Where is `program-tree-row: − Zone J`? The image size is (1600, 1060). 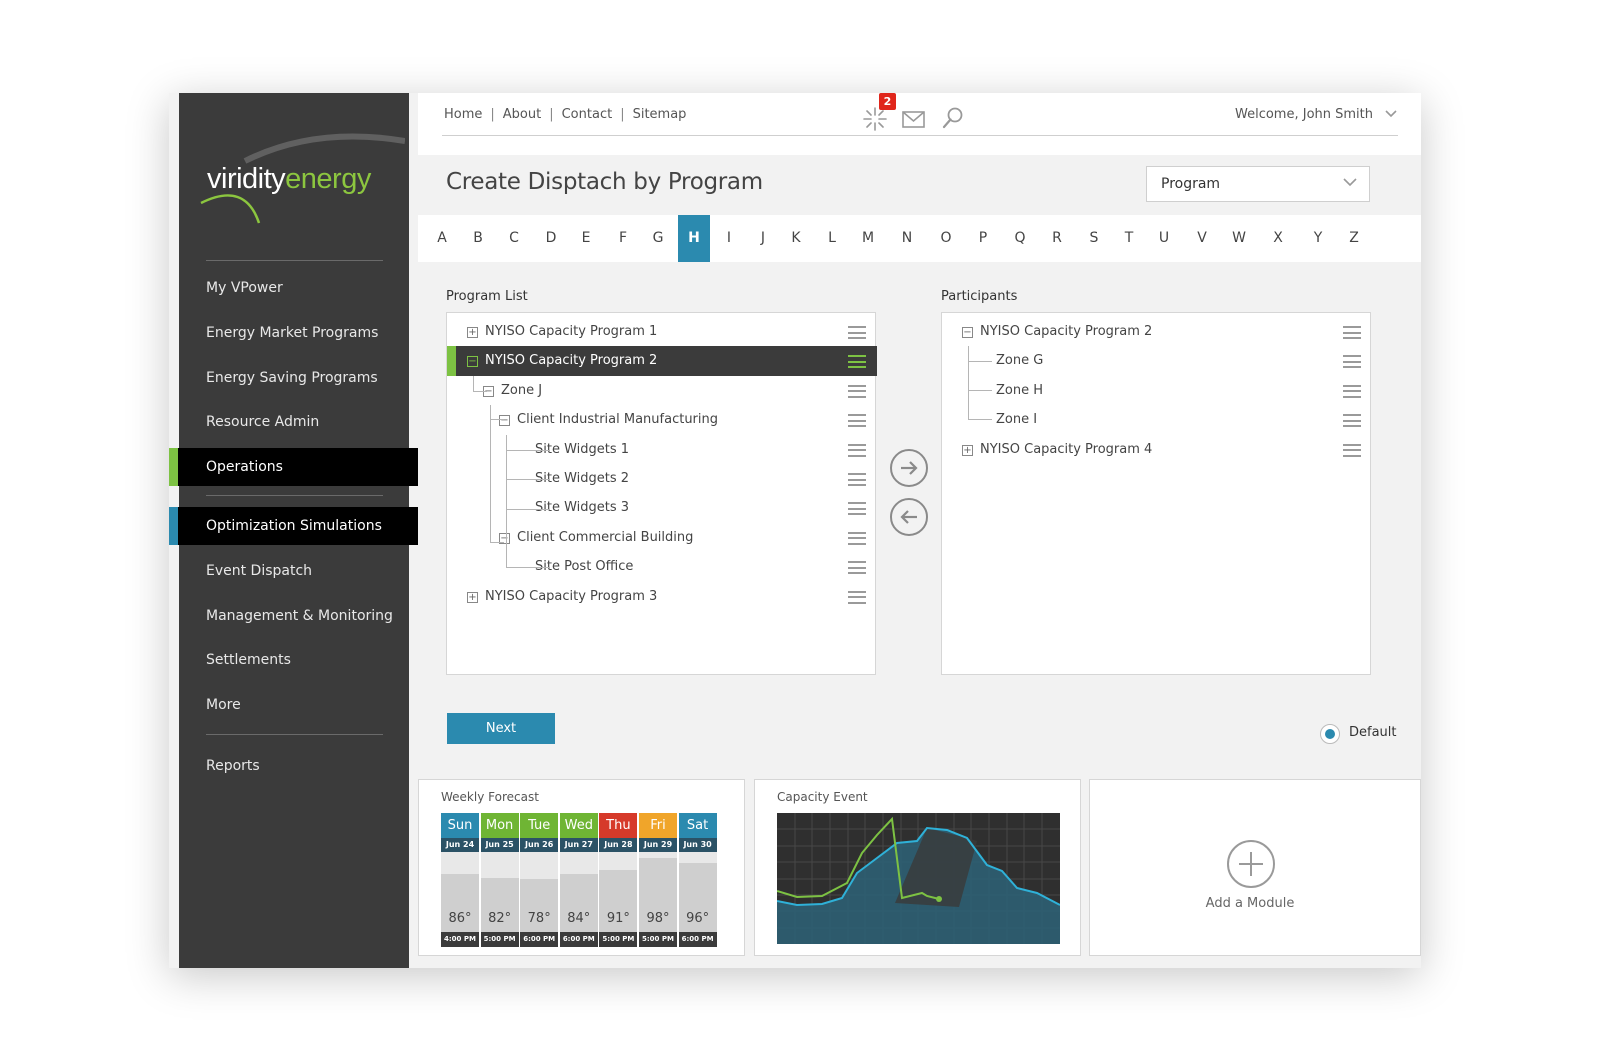
program-tree-row: − Zone J is located at coordinates (662, 391).